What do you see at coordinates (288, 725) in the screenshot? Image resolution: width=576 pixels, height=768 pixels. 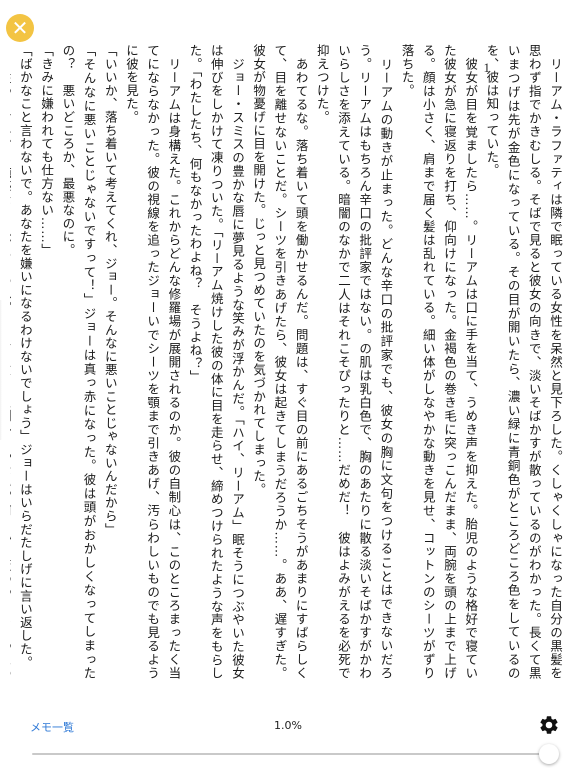 I see `reading-progress-label: 1.0%` at bounding box center [288, 725].